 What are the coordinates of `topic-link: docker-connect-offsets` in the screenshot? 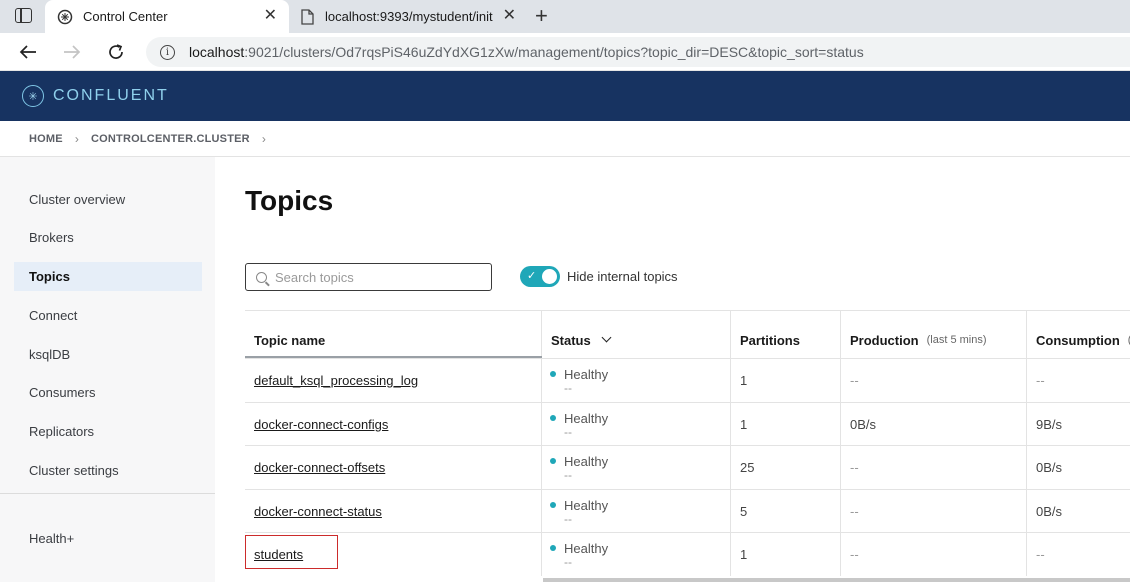 It's located at (319, 467).